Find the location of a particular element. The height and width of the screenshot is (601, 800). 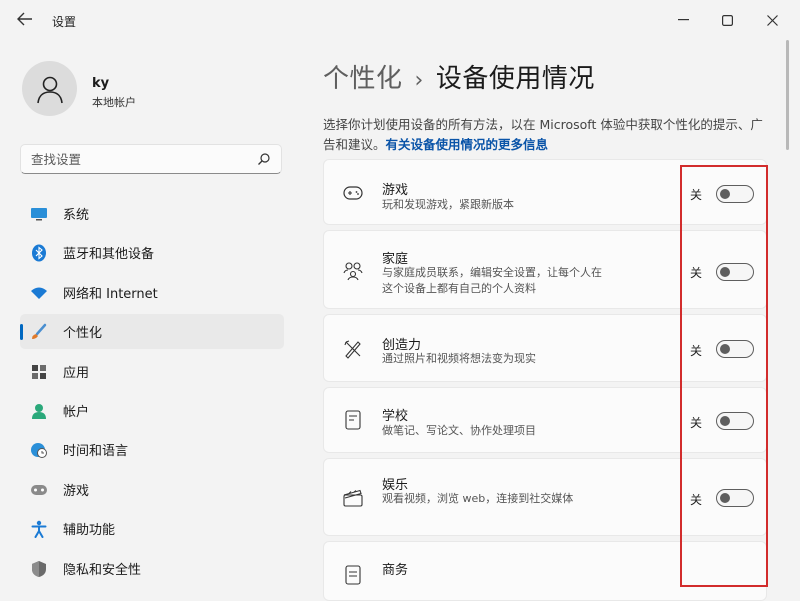

sidebar-item-label: 网络和 Internet is located at coordinates (110, 294).